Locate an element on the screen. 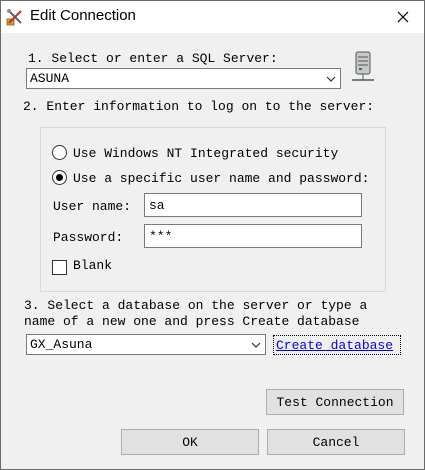 This screenshot has width=425, height=470. create-database-link: Create database is located at coordinates (334, 345).